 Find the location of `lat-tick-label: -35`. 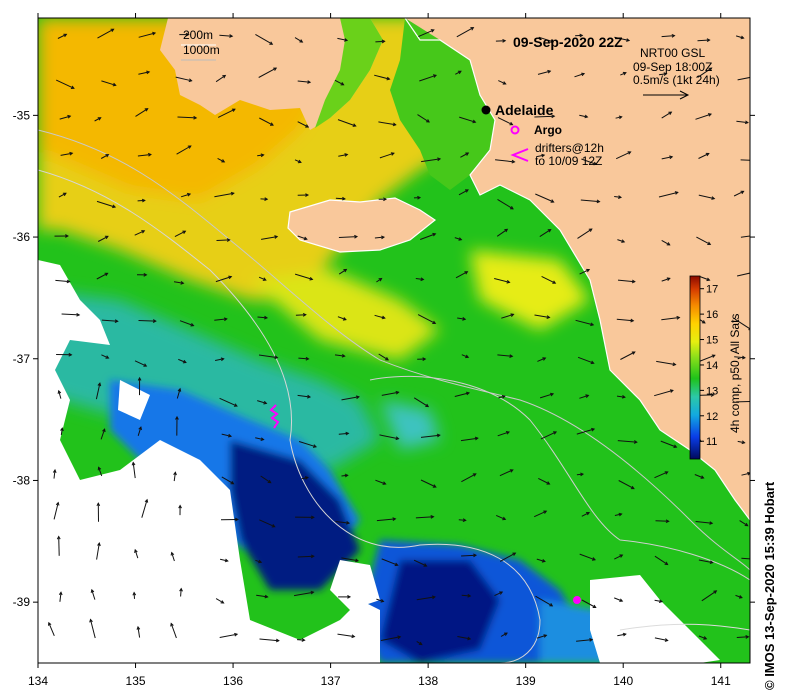

lat-tick-label: -35 is located at coordinates (22, 115).